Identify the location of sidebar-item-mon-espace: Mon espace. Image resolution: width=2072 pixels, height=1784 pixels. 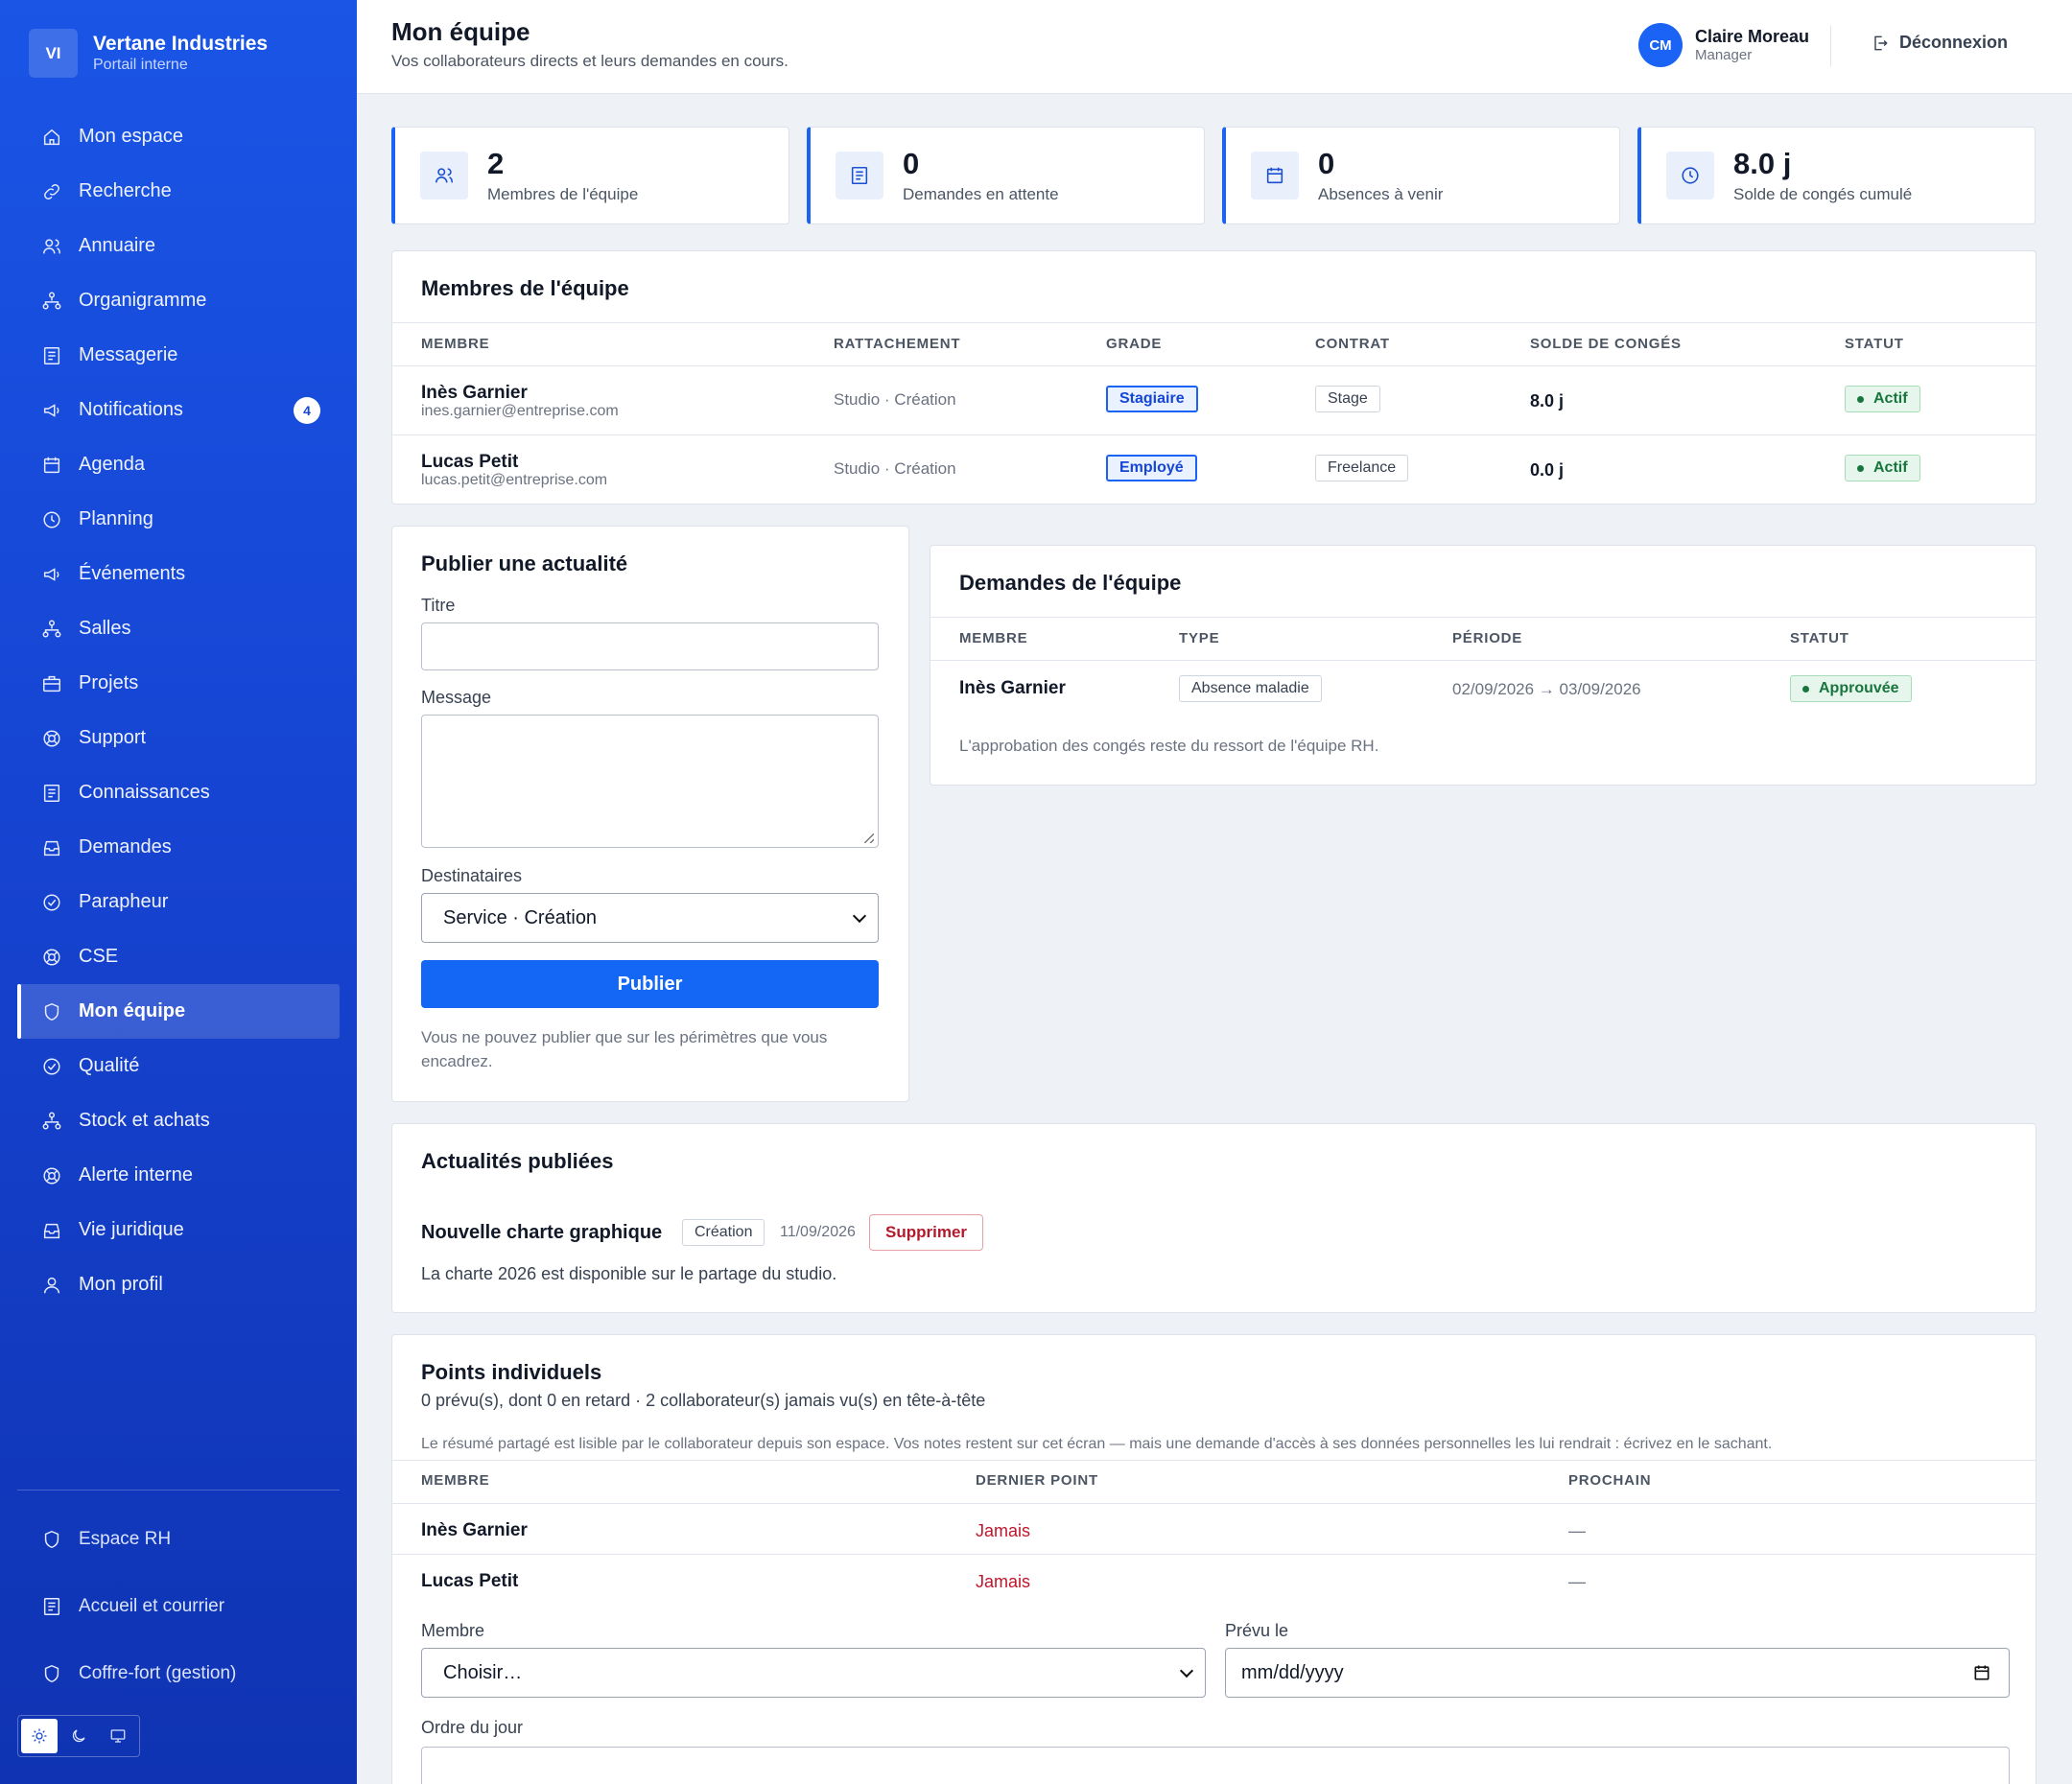
(178, 136).